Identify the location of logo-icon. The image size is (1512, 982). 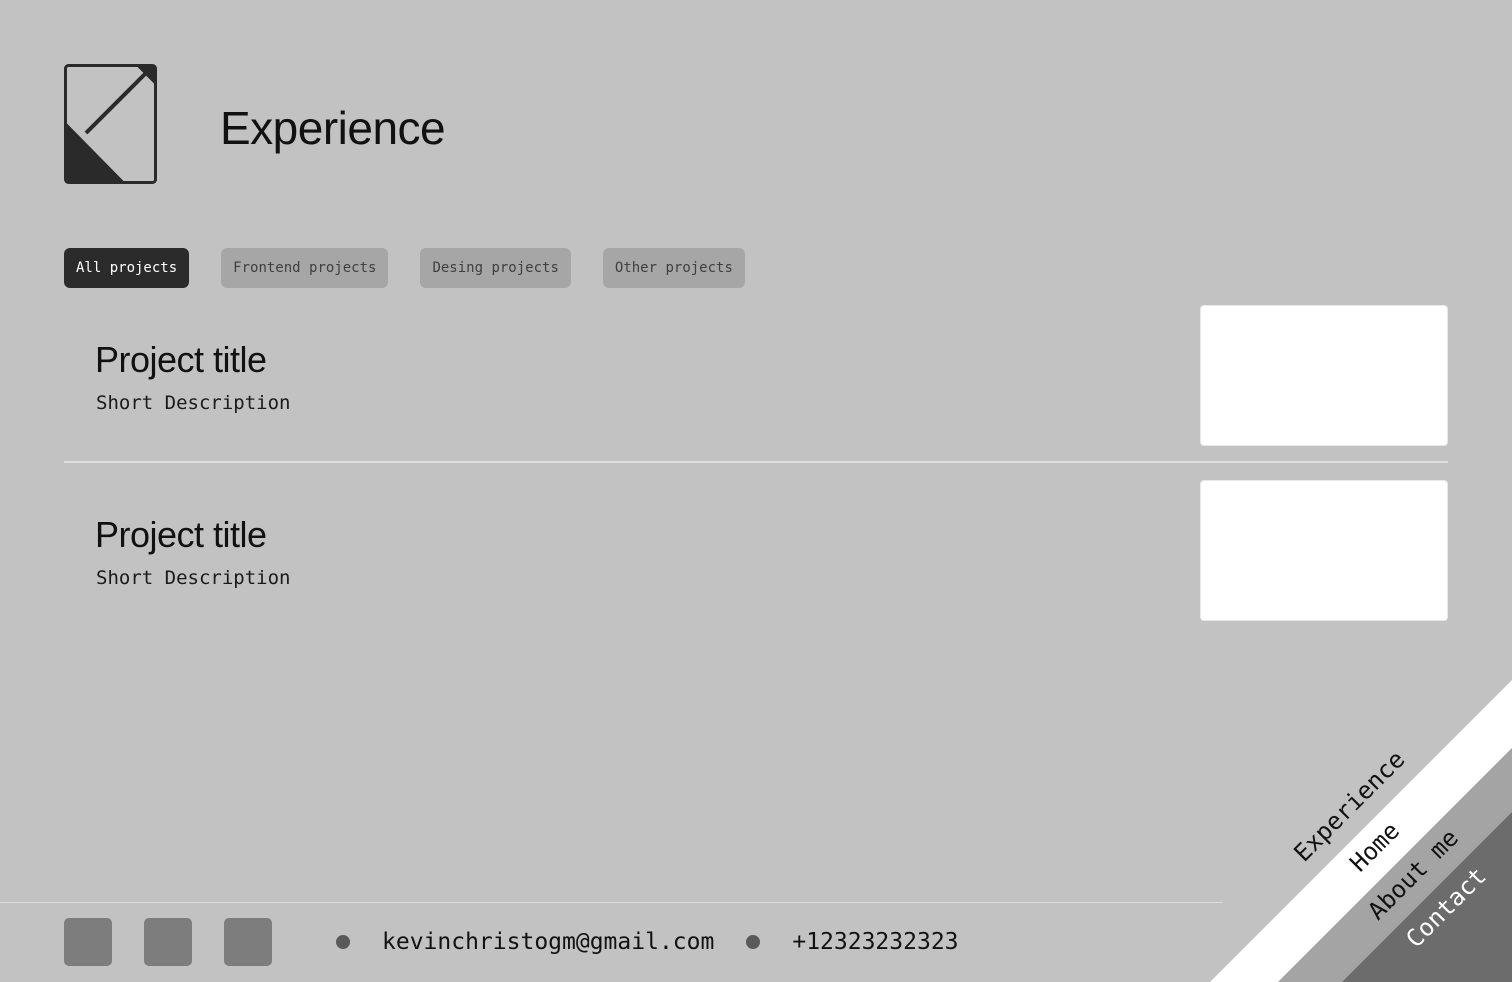
(110, 124).